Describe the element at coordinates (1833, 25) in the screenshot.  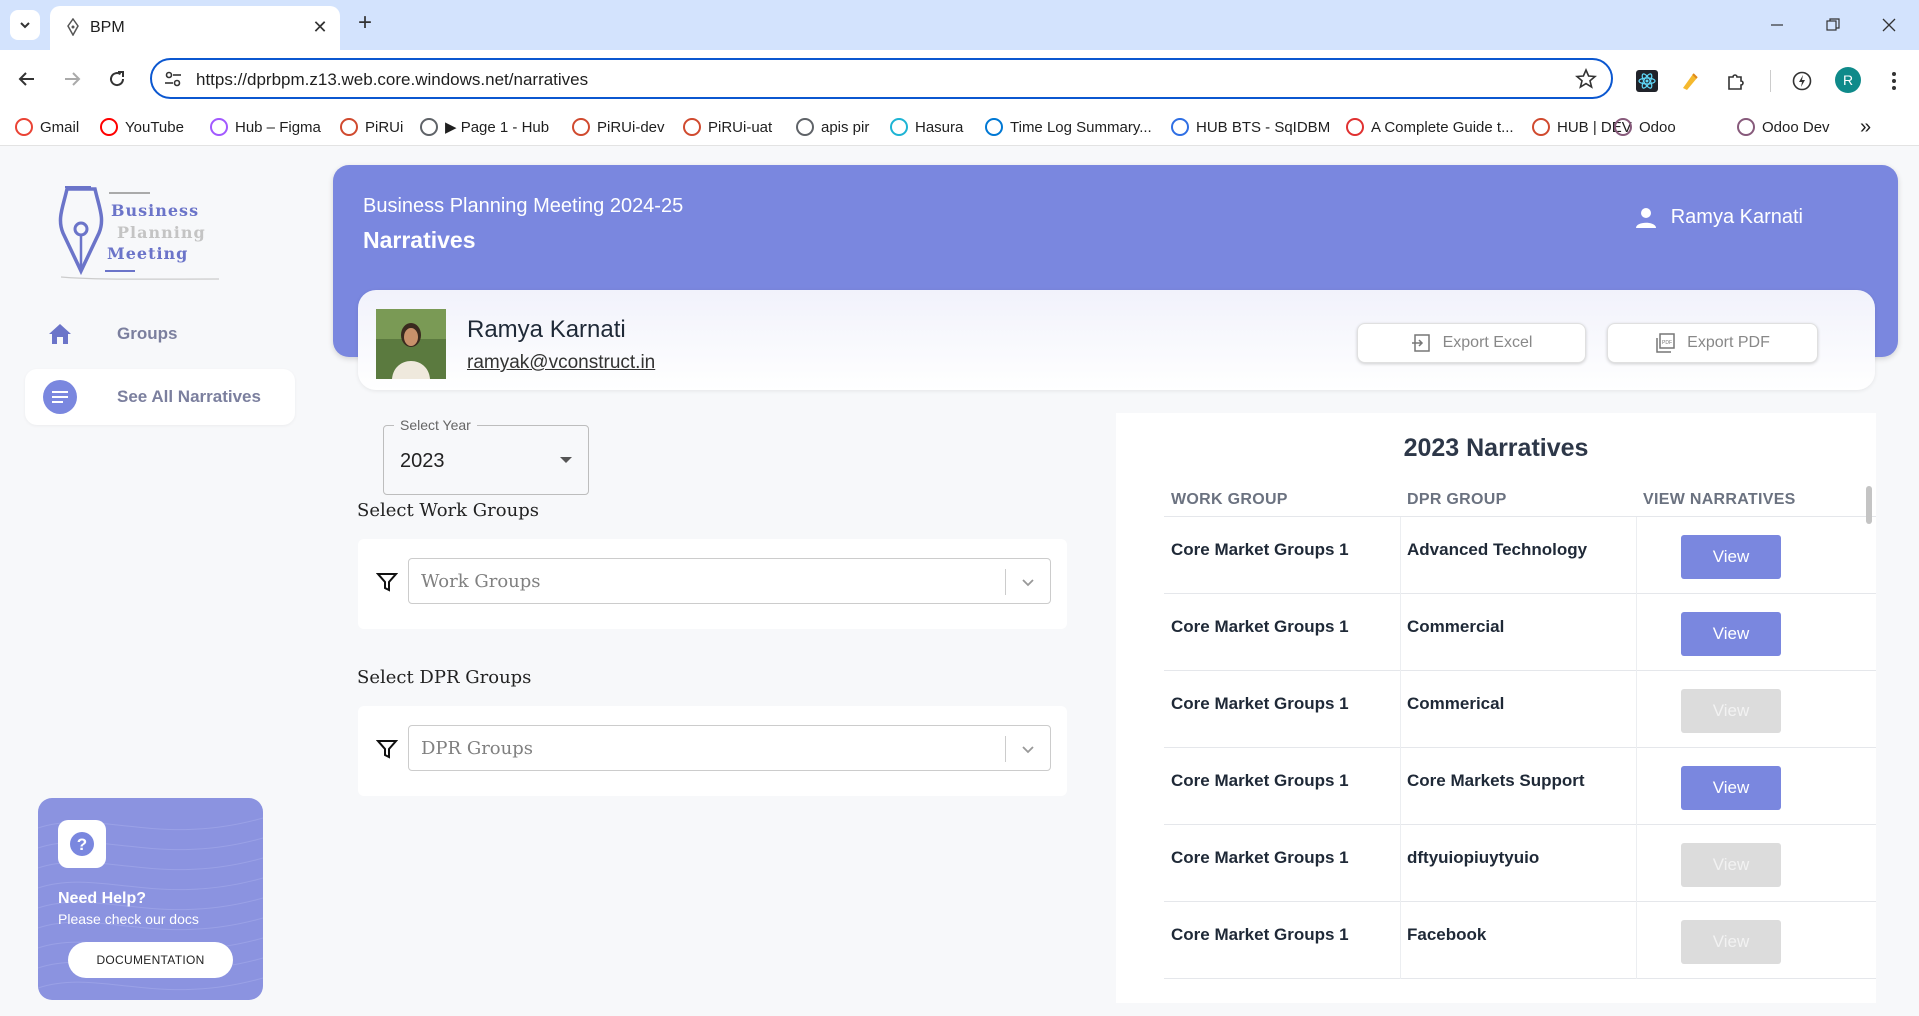
I see `restore-button` at that location.